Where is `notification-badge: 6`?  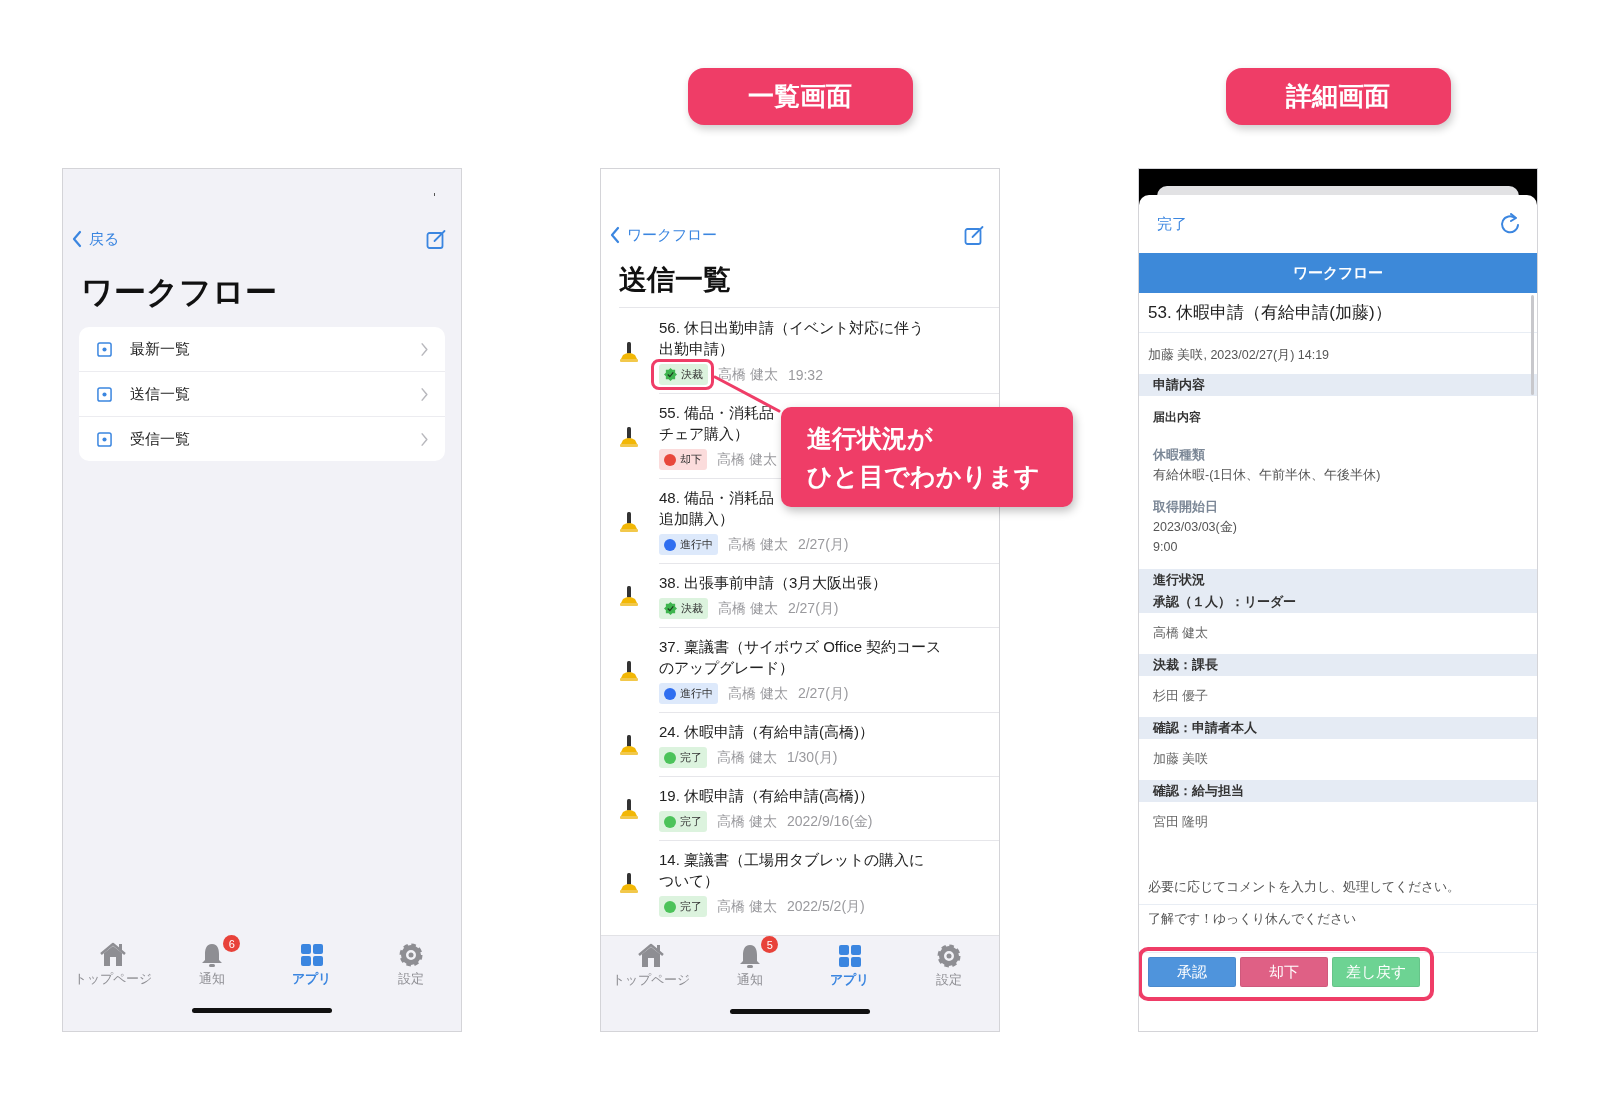 notification-badge: 6 is located at coordinates (232, 943).